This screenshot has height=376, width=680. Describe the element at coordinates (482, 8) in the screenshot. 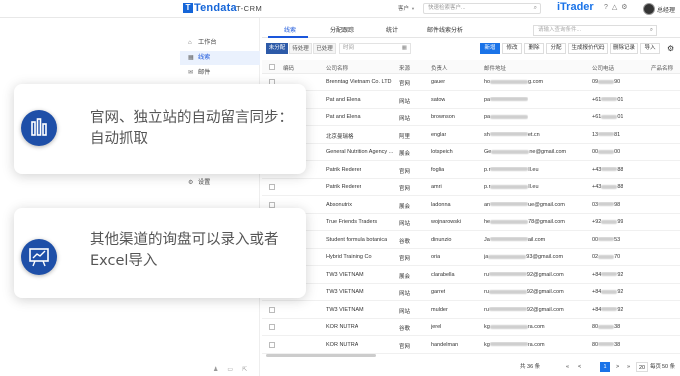

I see `global-search-input: 快速检索客户... ⌕` at that location.